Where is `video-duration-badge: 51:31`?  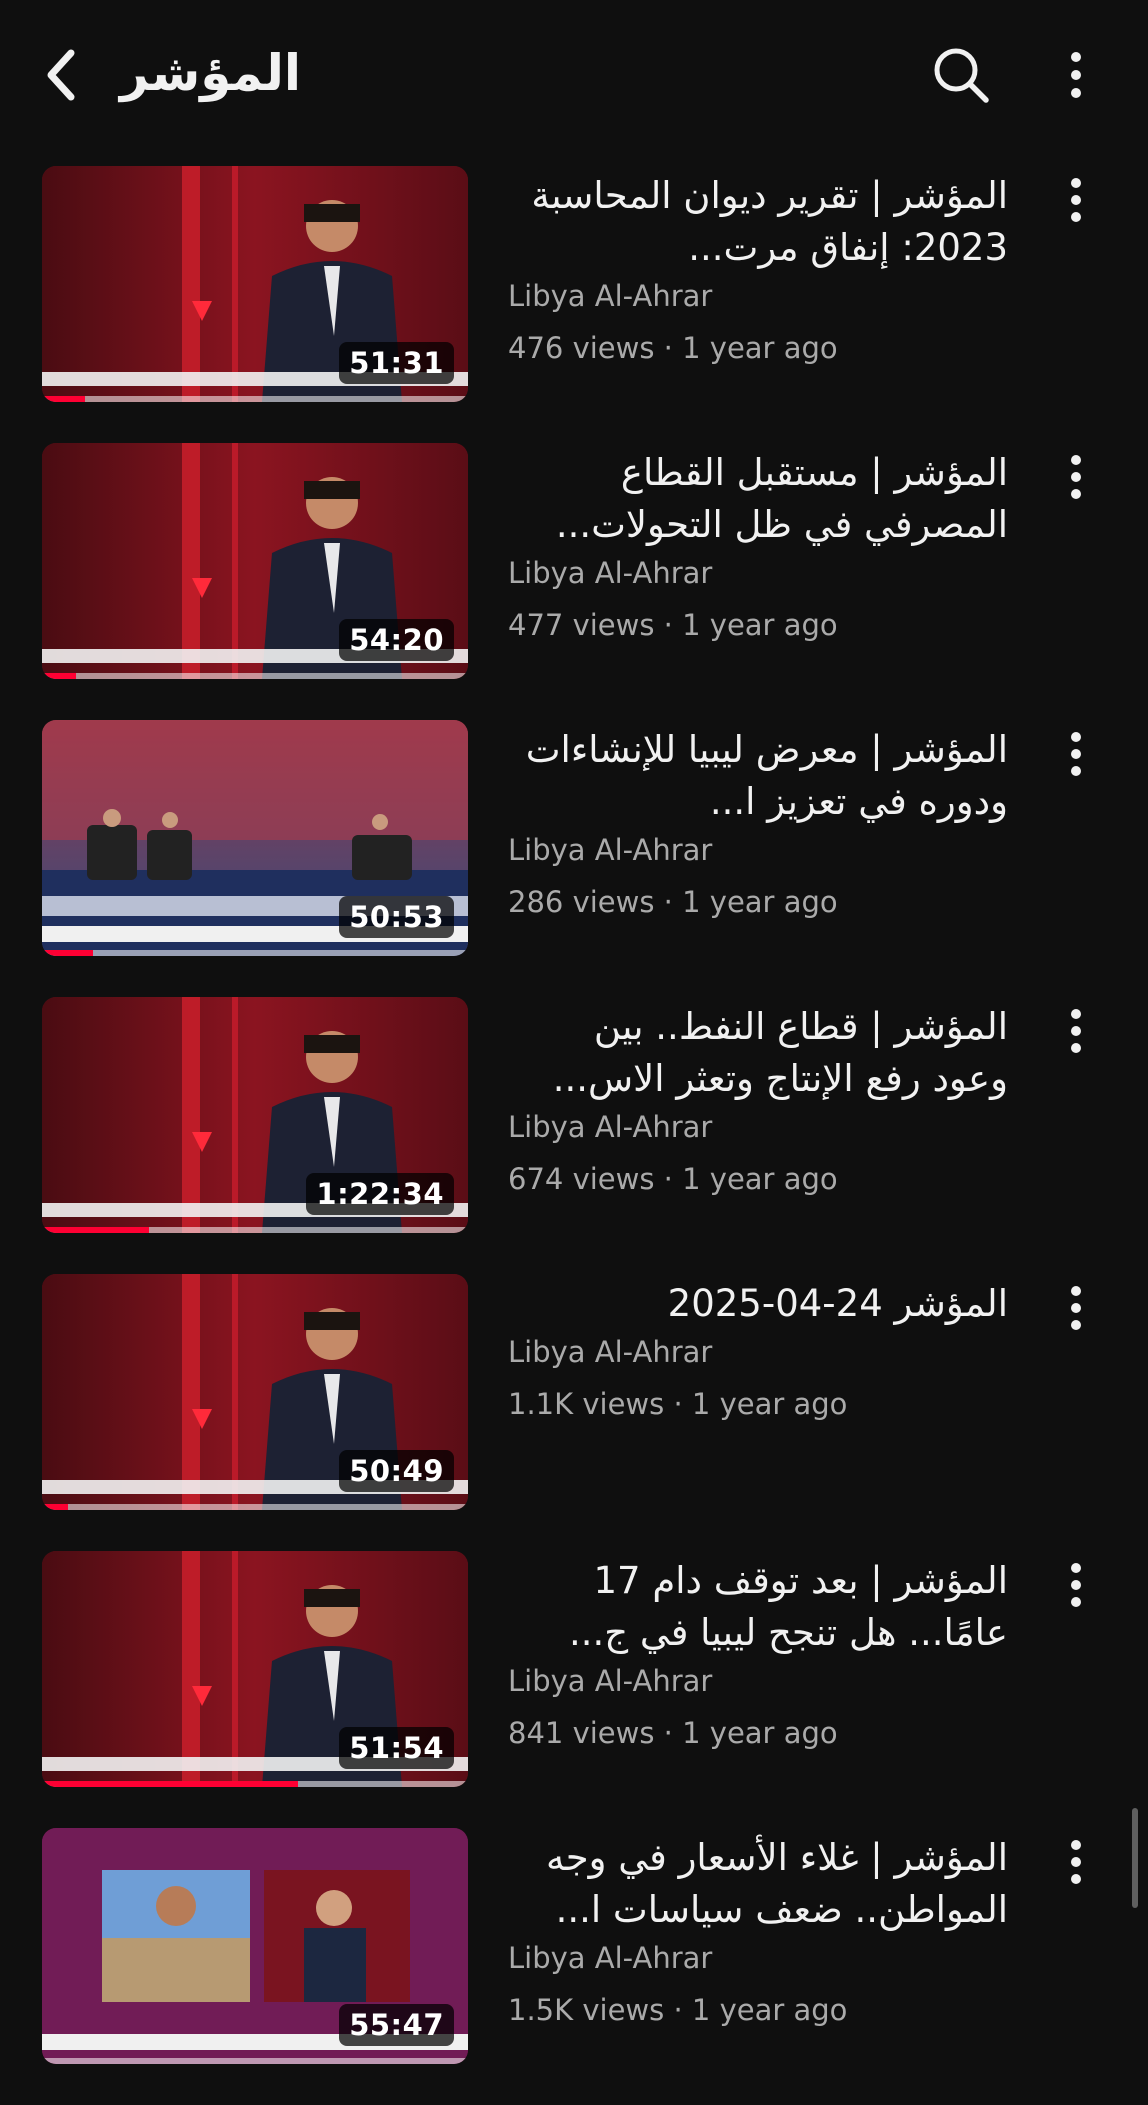 video-duration-badge: 51:31 is located at coordinates (396, 363).